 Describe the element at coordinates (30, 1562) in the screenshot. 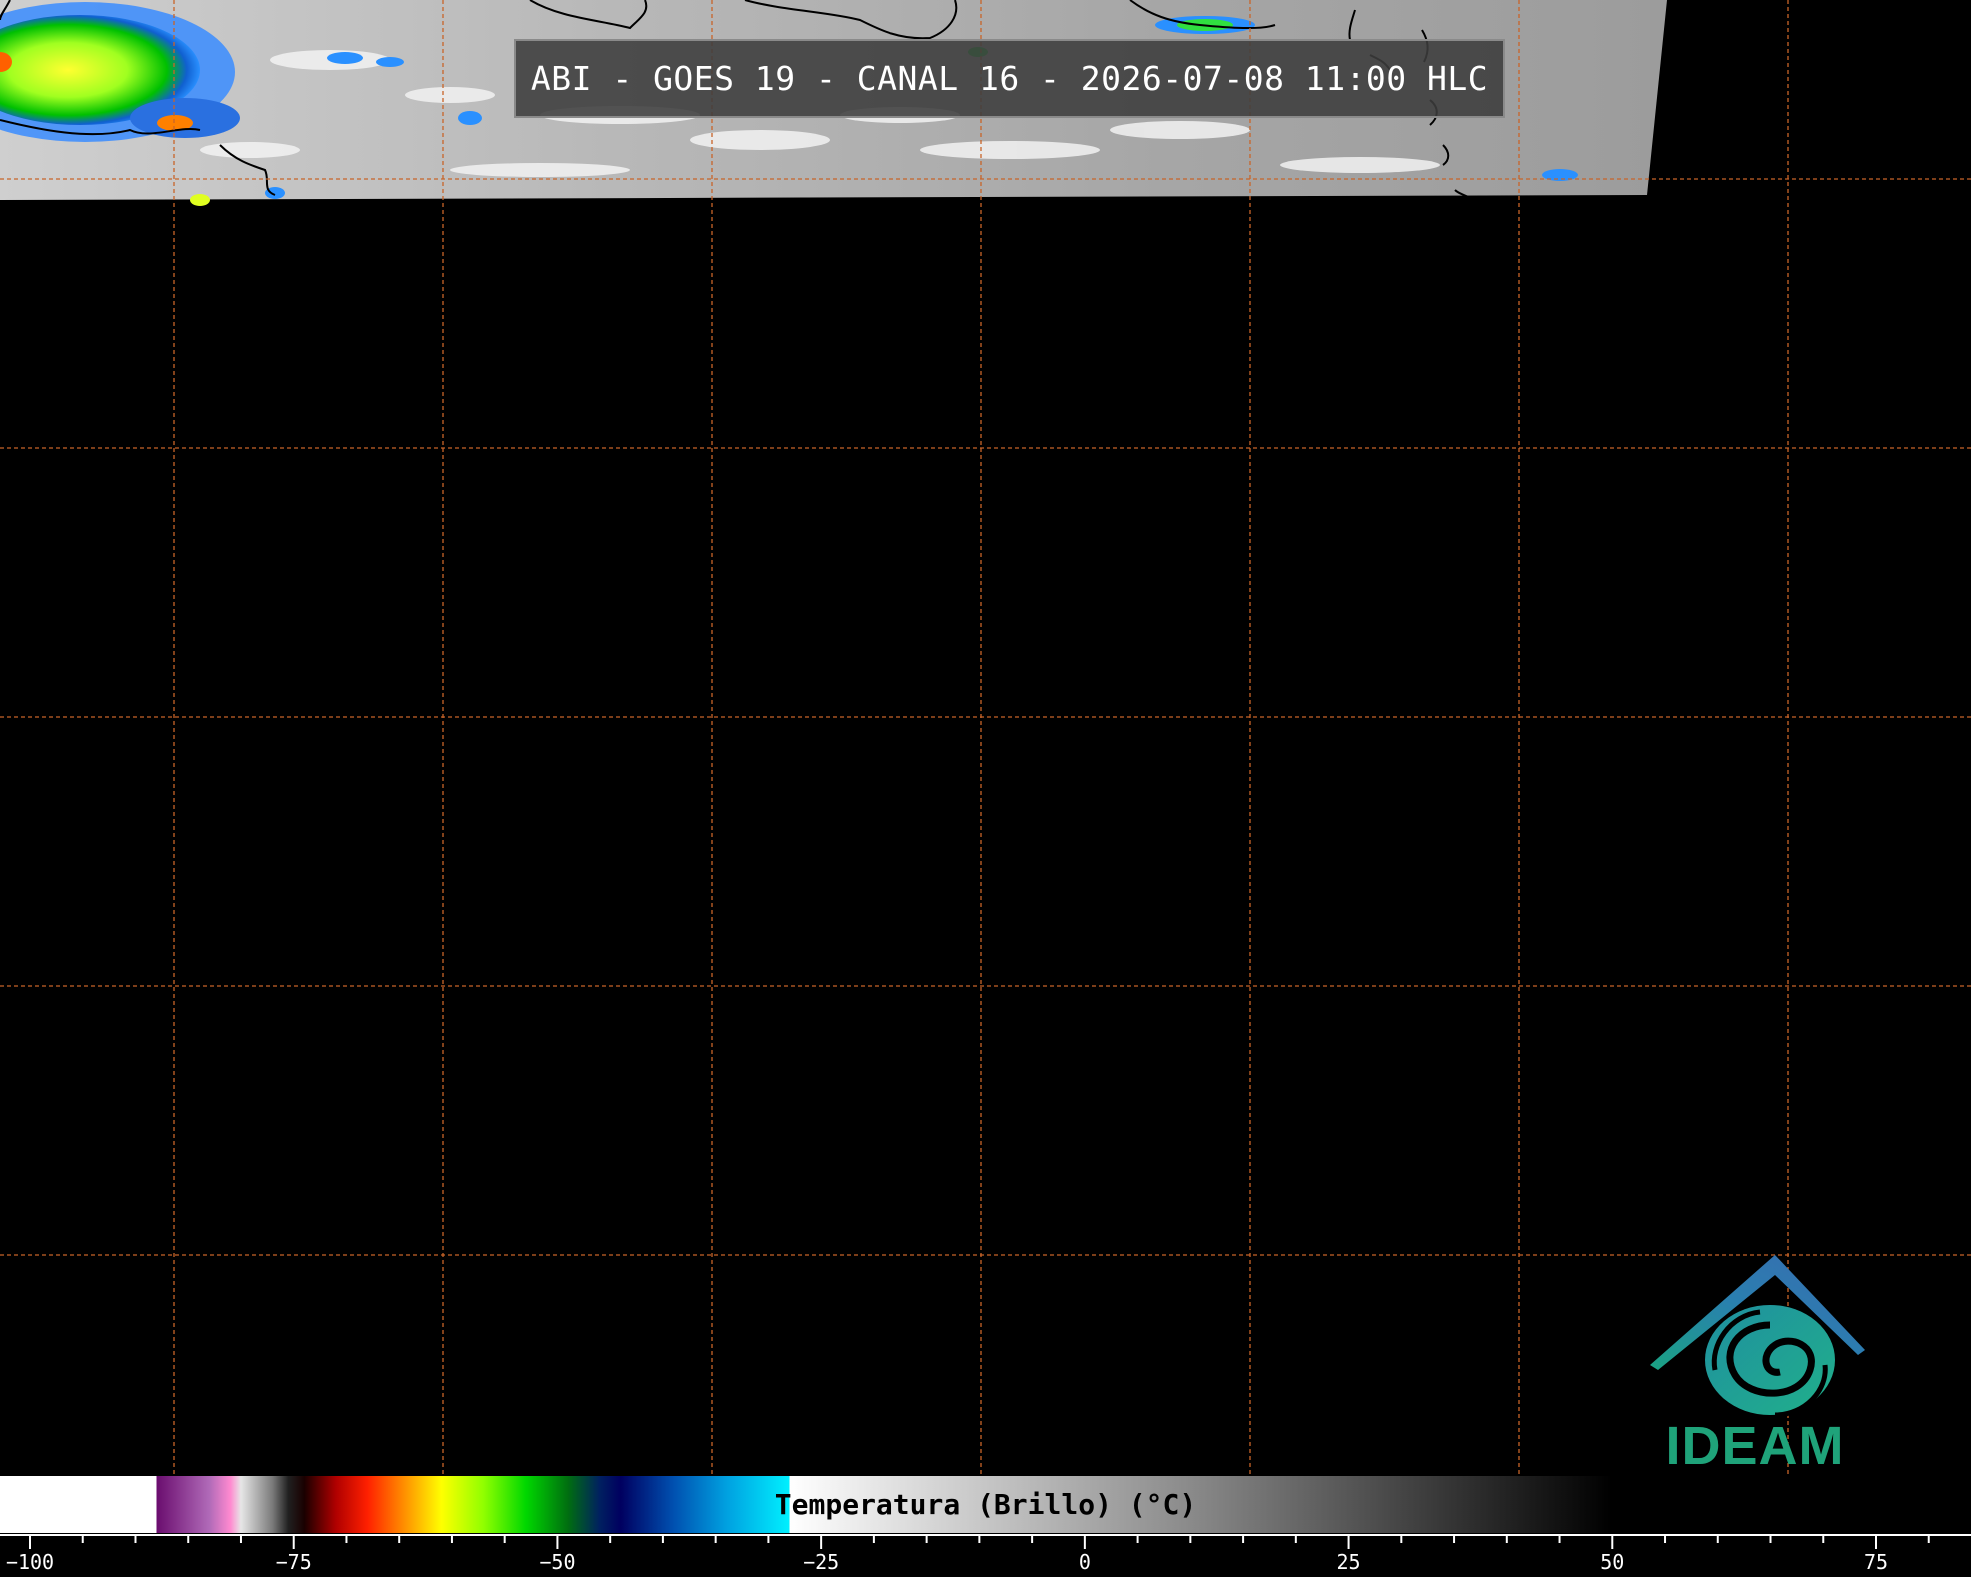

I see `colorbar-tick-label: −100` at that location.